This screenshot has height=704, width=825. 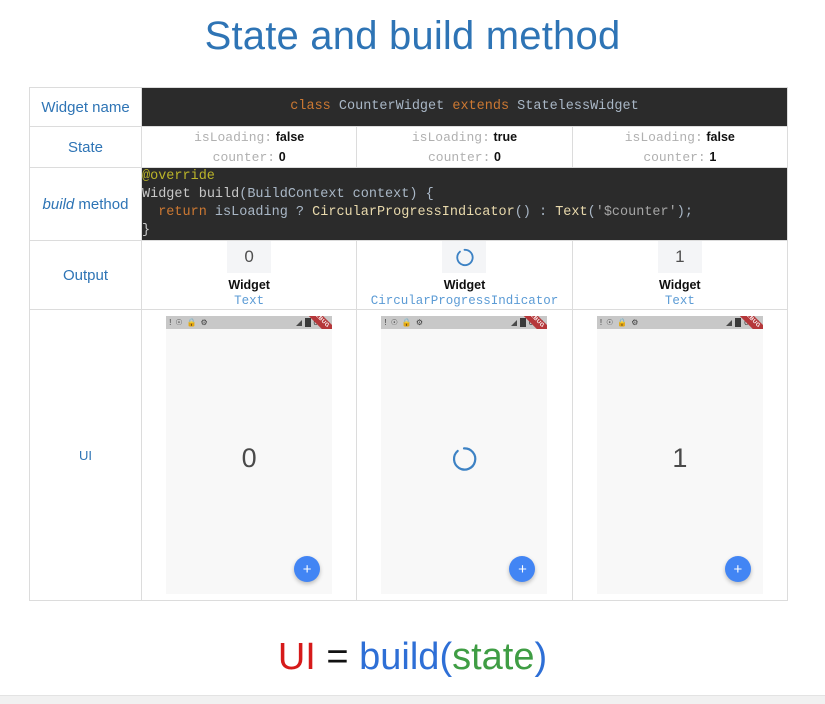 I want to click on formula-build: build(, so click(x=406, y=657).